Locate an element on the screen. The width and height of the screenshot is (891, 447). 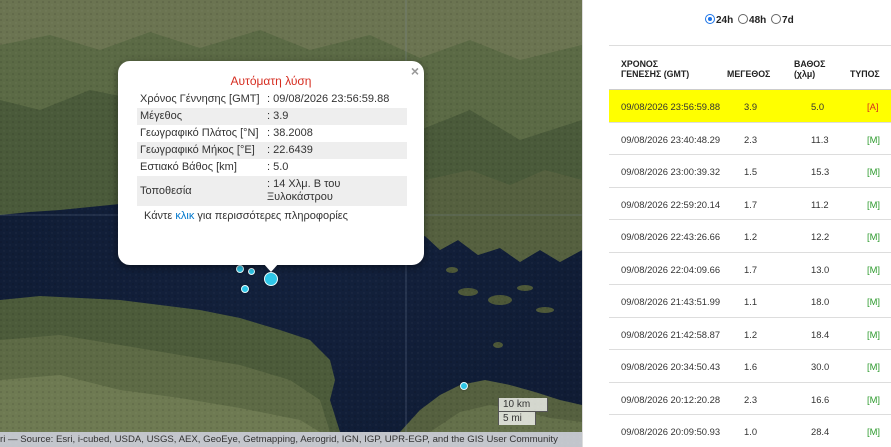
table-row: 09/08/2026 21:42:58.87 1.2 18.4 [M] is located at coordinates (750, 334).